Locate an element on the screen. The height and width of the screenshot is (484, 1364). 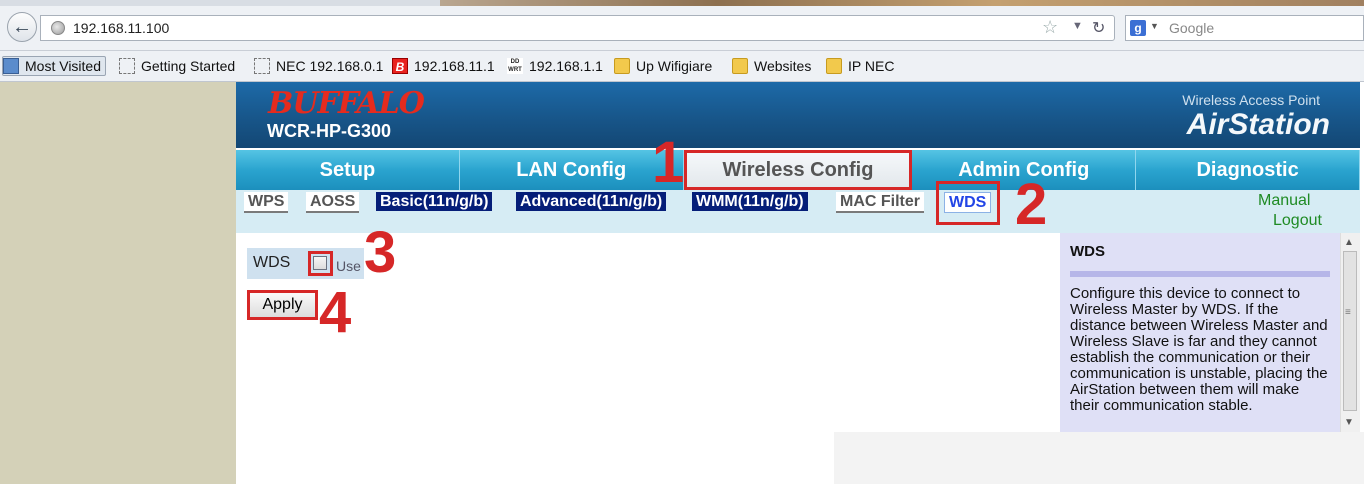
bookmark-label: Up Wifigiare is located at coordinates (674, 66).